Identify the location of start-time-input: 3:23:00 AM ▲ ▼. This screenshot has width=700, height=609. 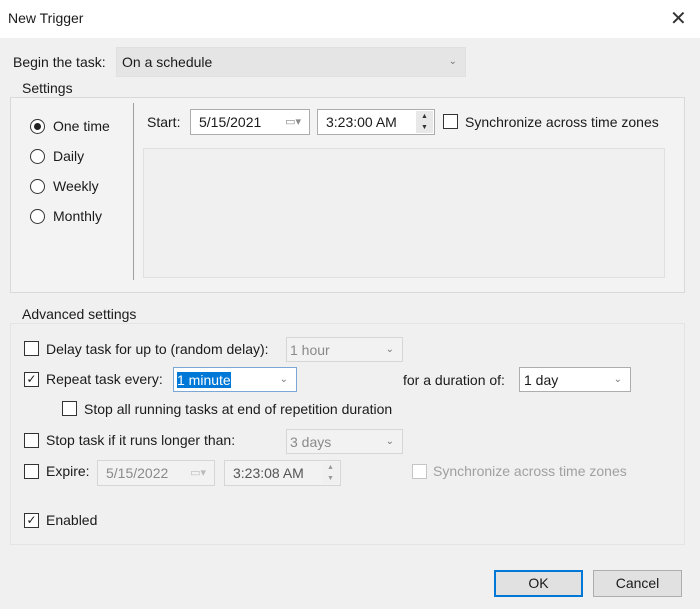
(376, 122).